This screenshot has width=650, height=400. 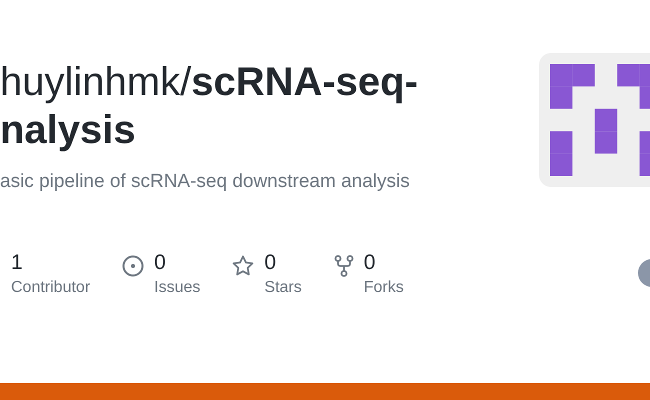 I want to click on issue-icon, so click(x=133, y=266).